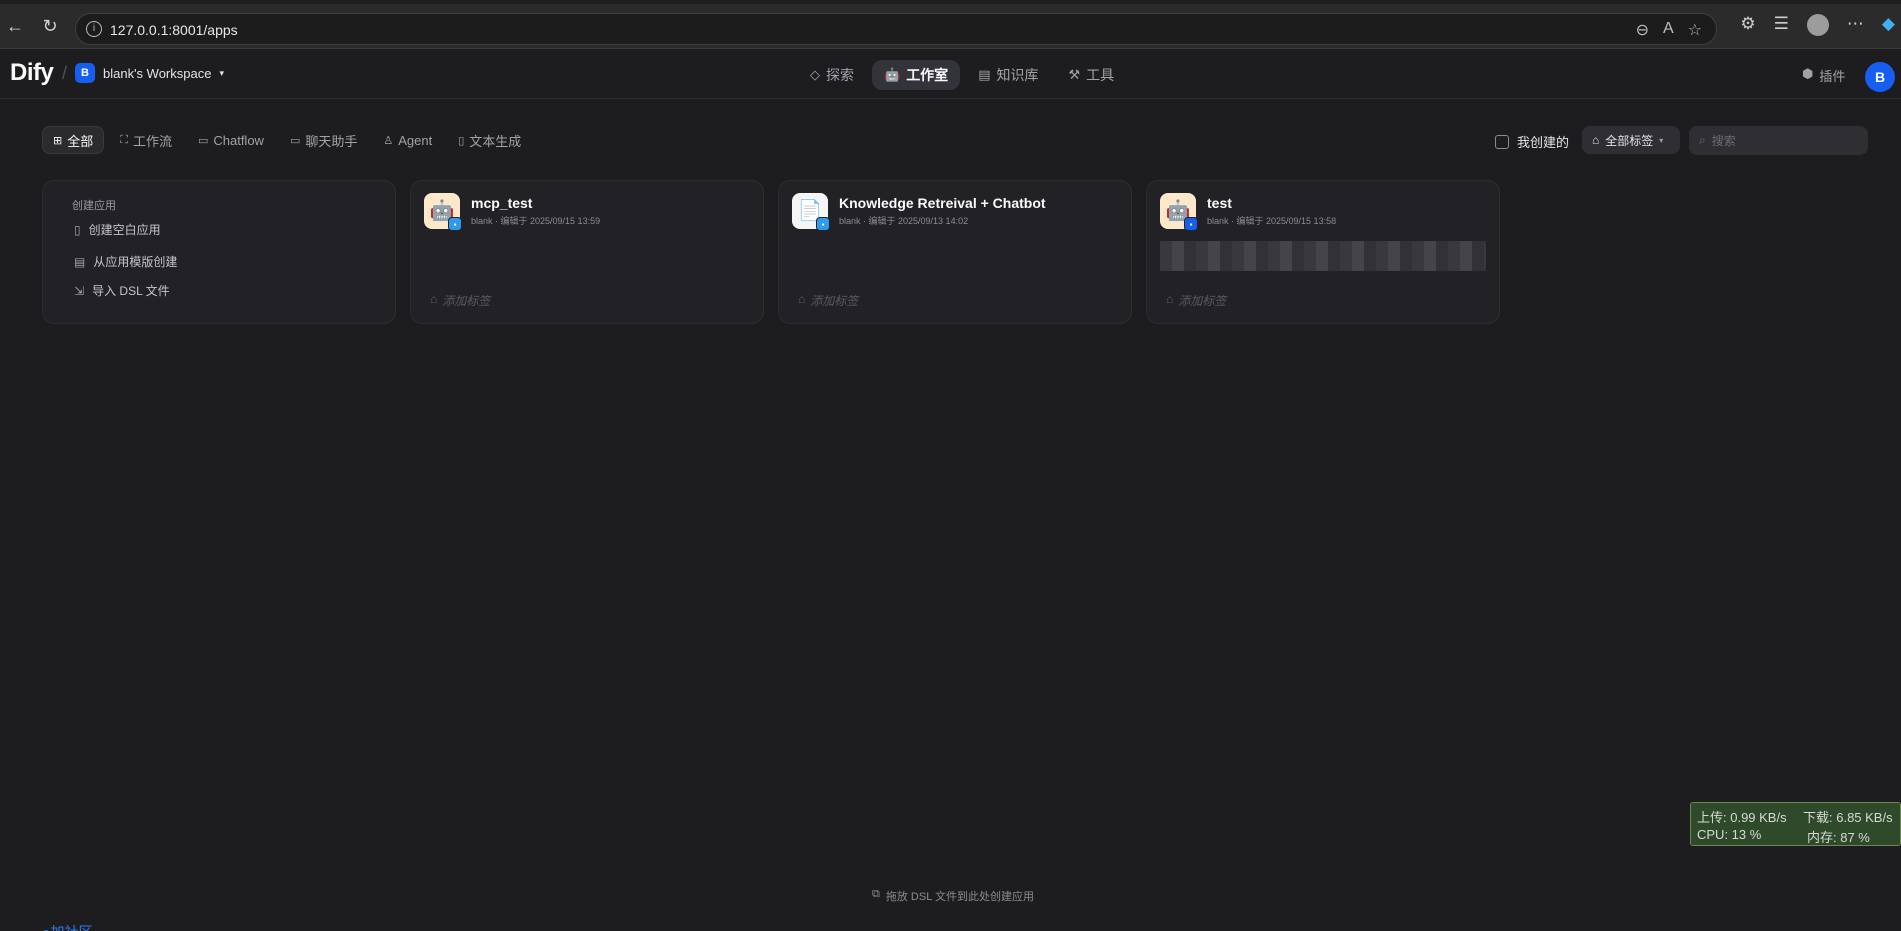 The image size is (1901, 931). What do you see at coordinates (58, 140) in the screenshot?
I see `grid-icon: ⊞` at bounding box center [58, 140].